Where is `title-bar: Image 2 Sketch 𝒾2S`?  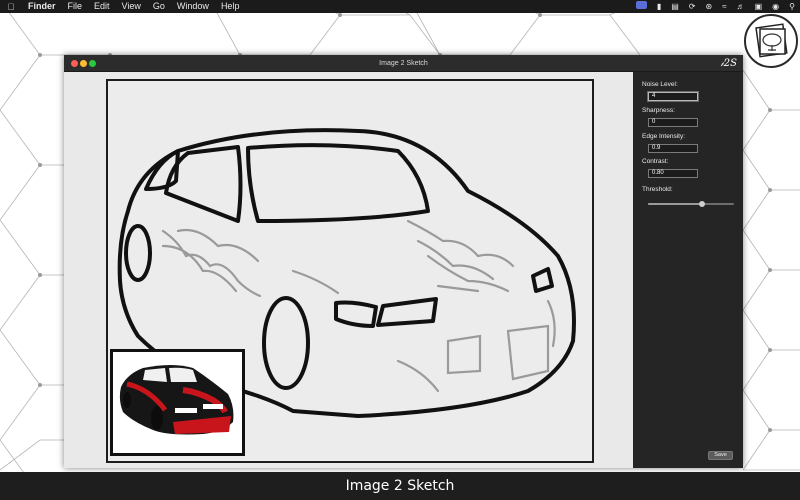
title-bar: Image 2 Sketch 𝒾2S is located at coordinates (403, 63).